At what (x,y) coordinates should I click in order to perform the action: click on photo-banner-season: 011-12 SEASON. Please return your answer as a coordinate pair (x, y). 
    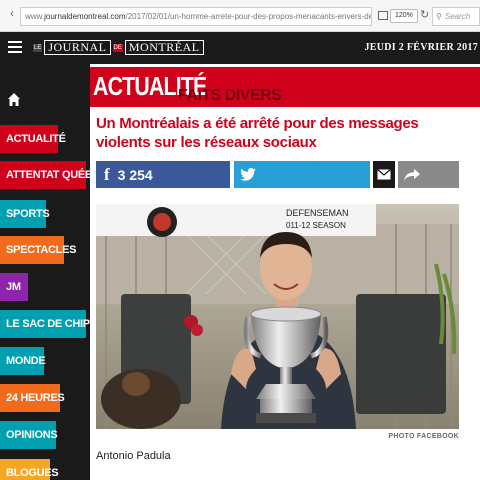
    Looking at the image, I should click on (316, 225).